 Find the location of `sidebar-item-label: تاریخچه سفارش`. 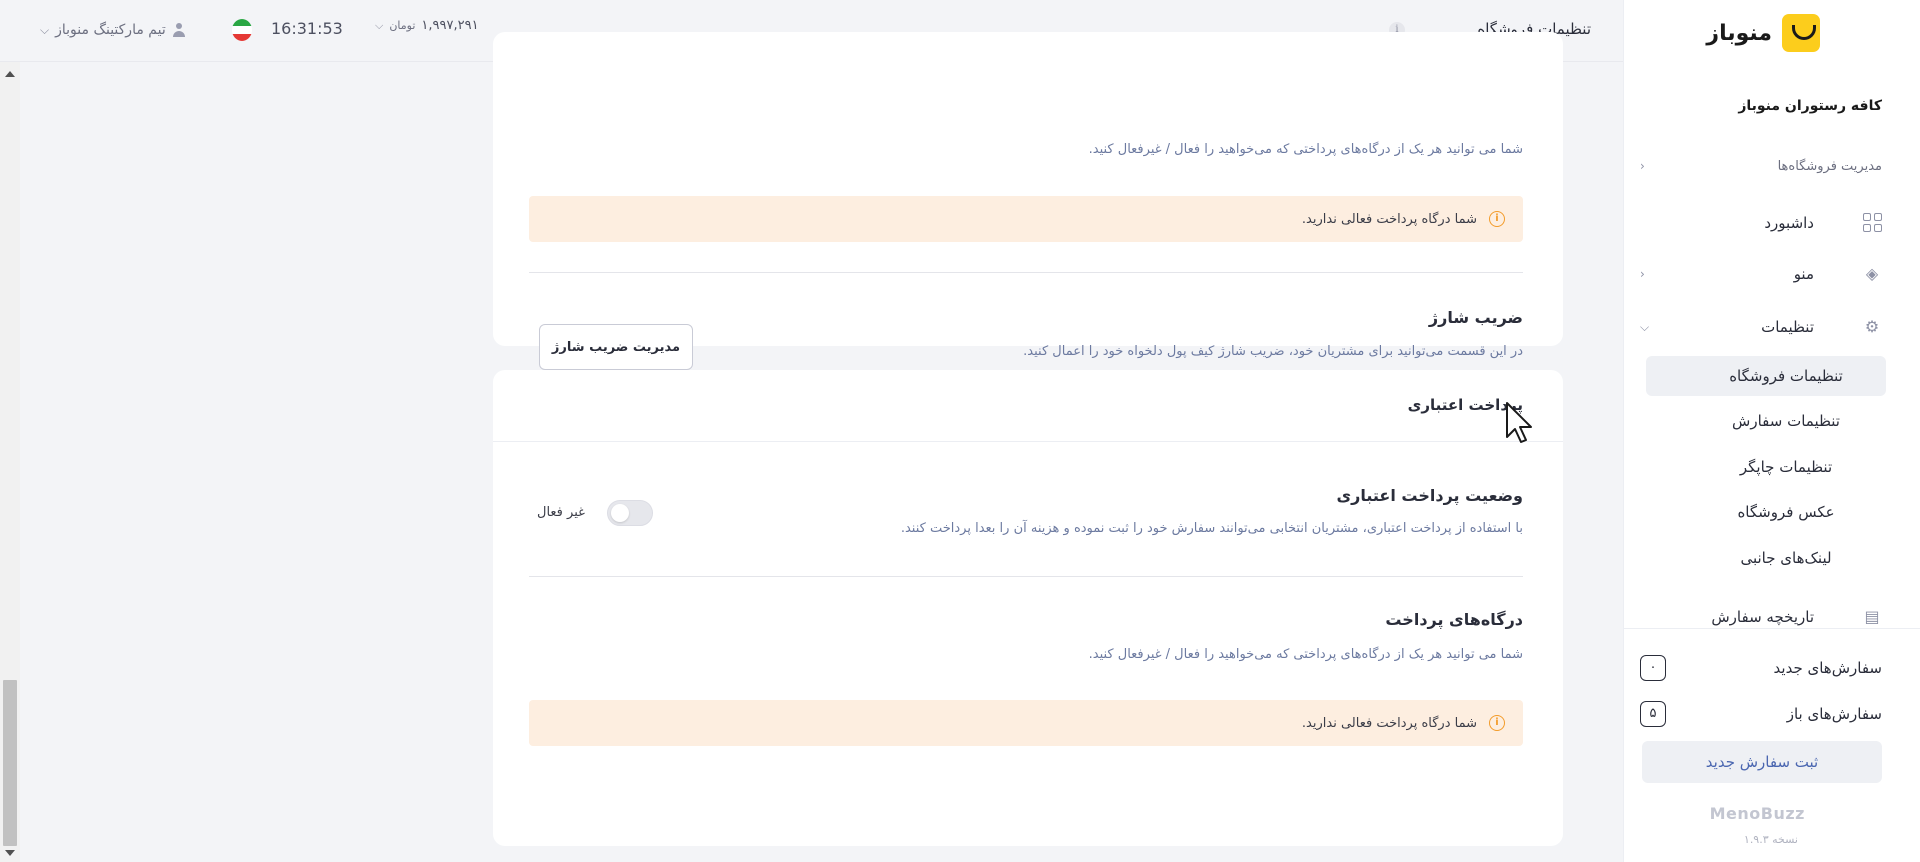

sidebar-item-label: تاریخچه سفارش is located at coordinates (1762, 617).